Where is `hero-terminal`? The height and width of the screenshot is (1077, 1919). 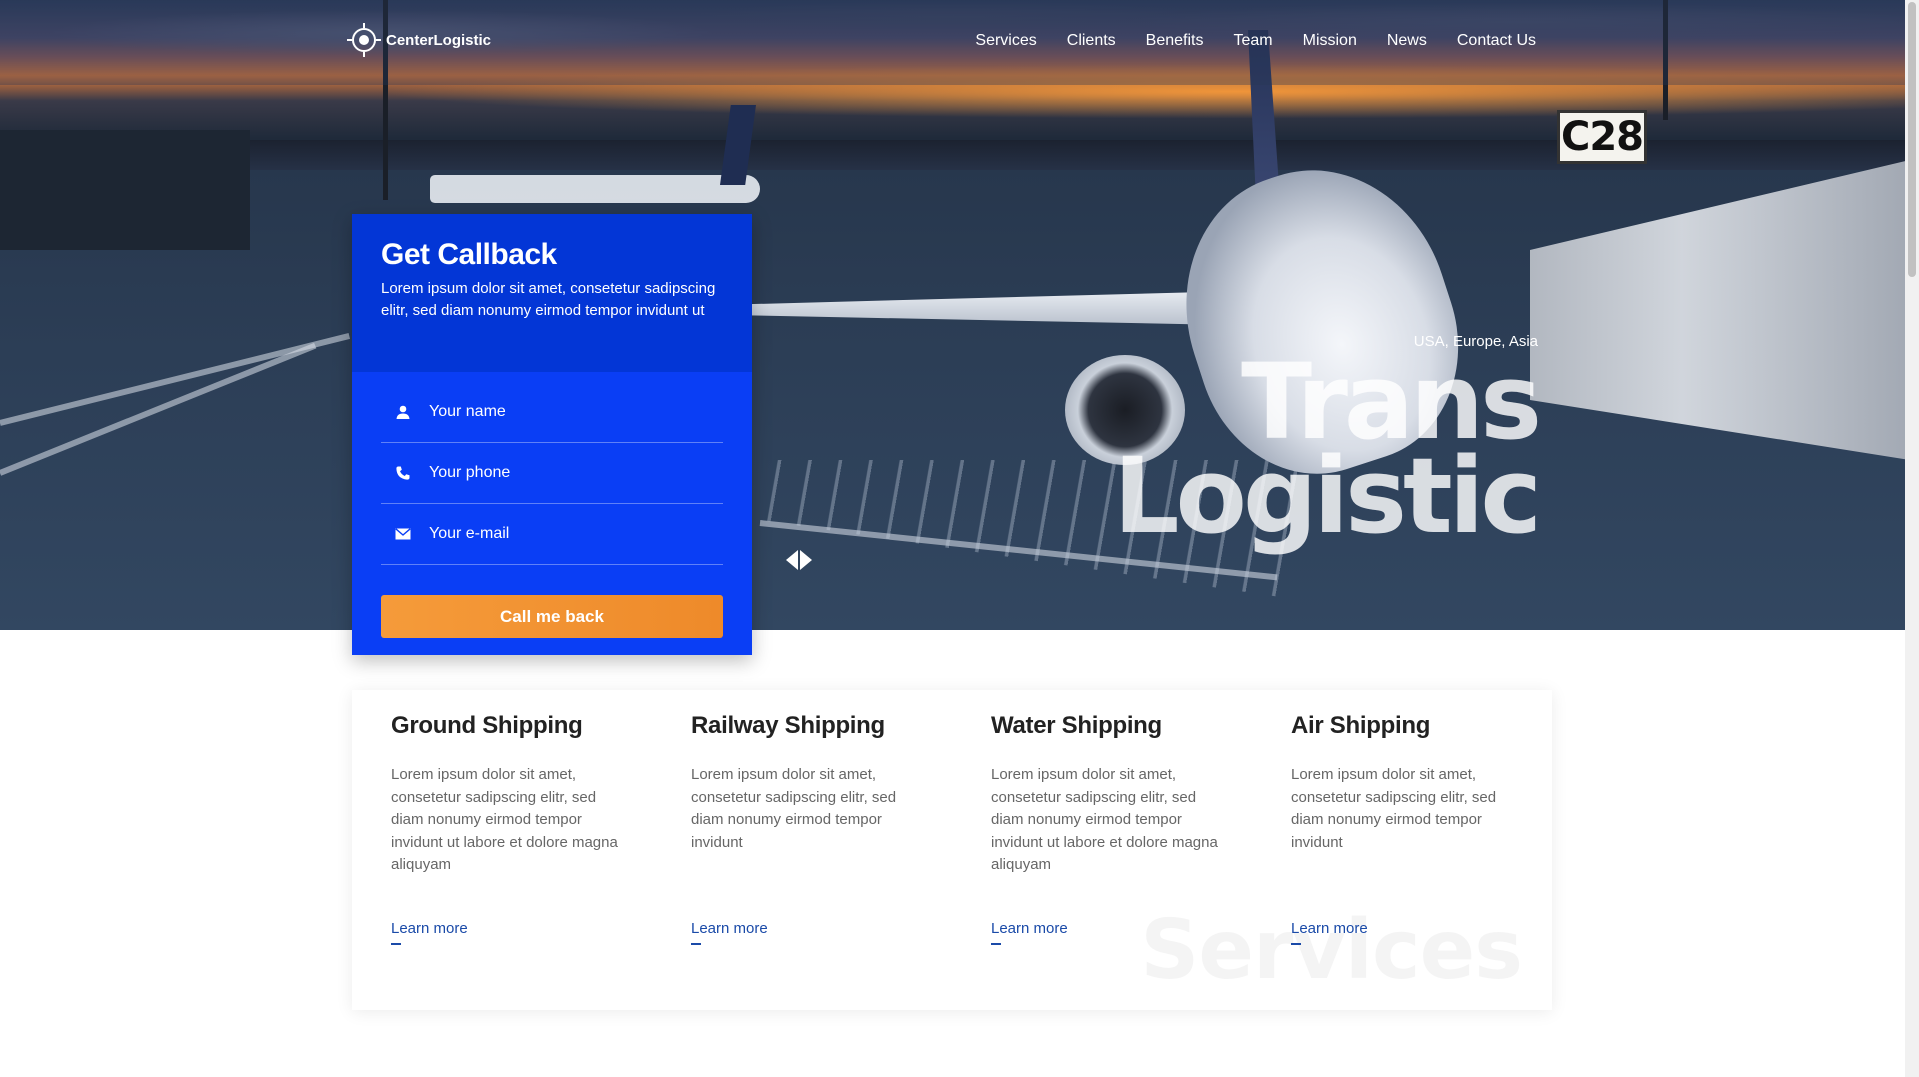
hero-terminal is located at coordinates (125, 190).